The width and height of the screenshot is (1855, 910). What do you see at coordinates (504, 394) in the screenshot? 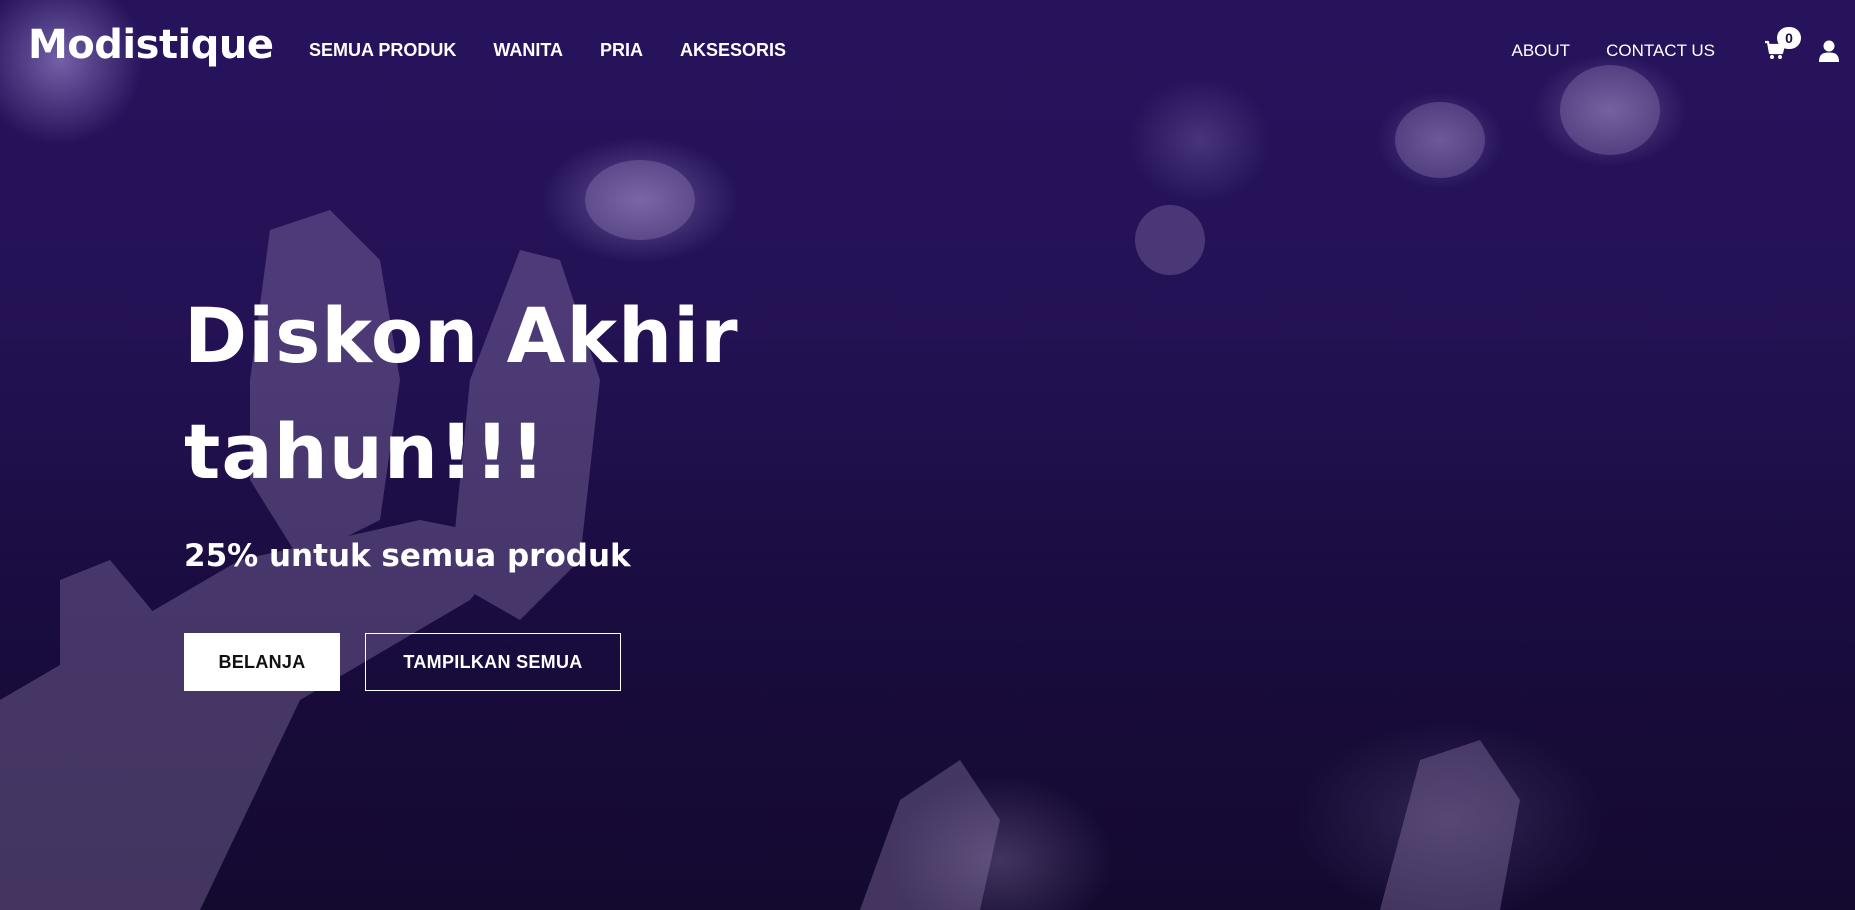
I see `hero-title: Diskon Akhir tahun!!!` at bounding box center [504, 394].